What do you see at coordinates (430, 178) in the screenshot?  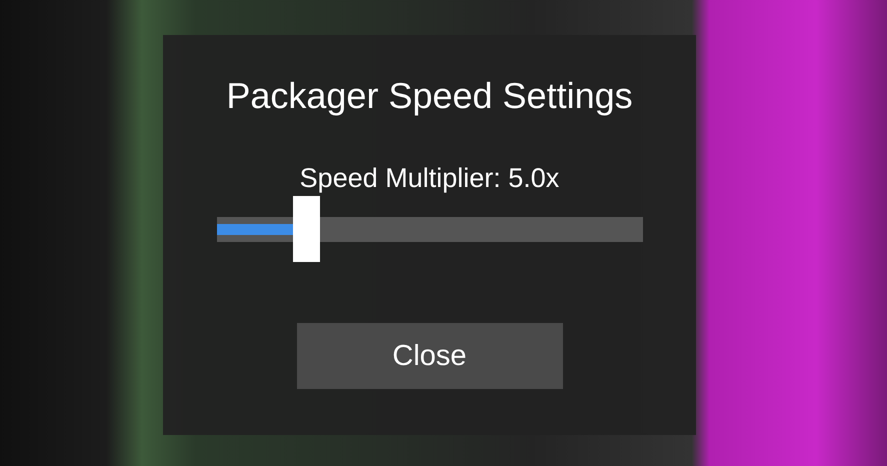 I see `slider-label: Speed Multiplier: 5.0x` at bounding box center [430, 178].